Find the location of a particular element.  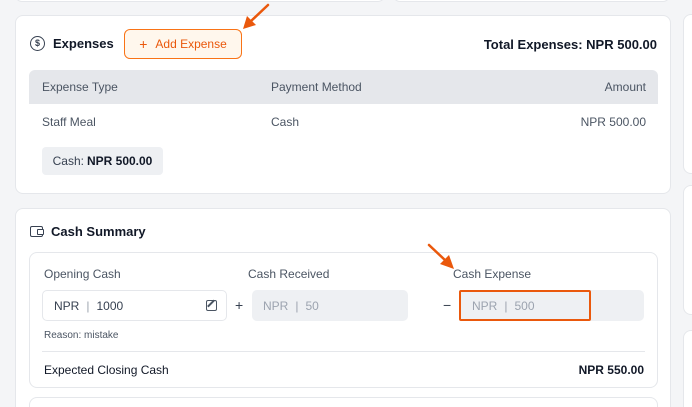

expected-closing-label: Expected Closing Cash is located at coordinates (106, 370).